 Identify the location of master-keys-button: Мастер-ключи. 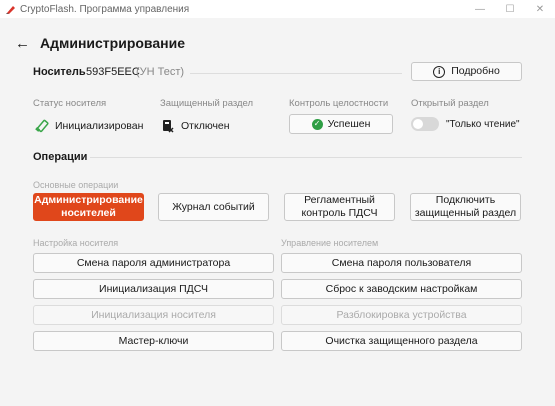
(153, 341).